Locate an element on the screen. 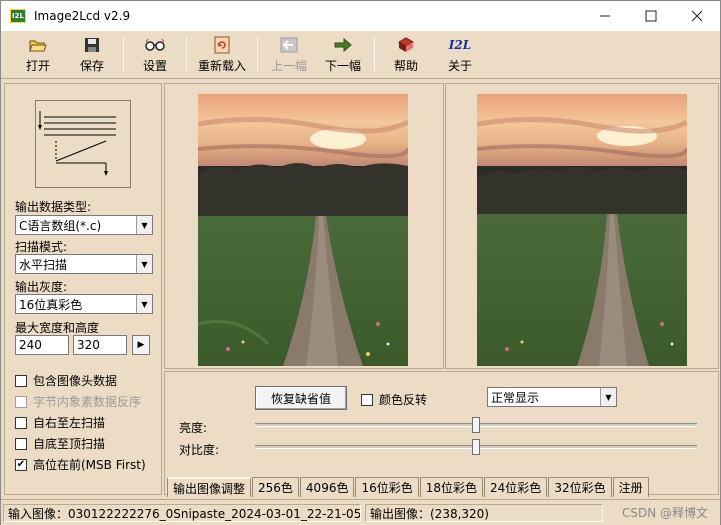 Image resolution: width=721 pixels, height=525 pixels. output-type-value: C语言数组(*.c) is located at coordinates (60, 225).